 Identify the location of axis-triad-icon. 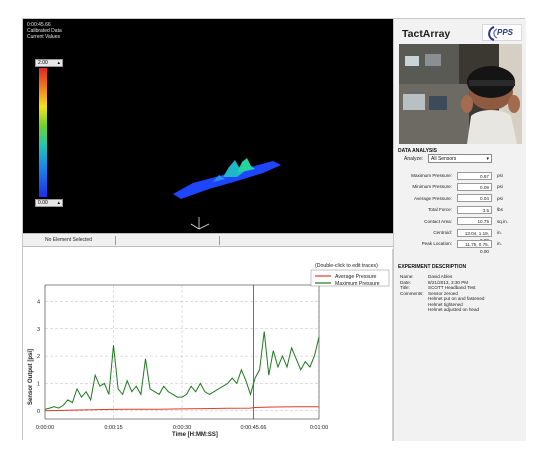
(200, 223).